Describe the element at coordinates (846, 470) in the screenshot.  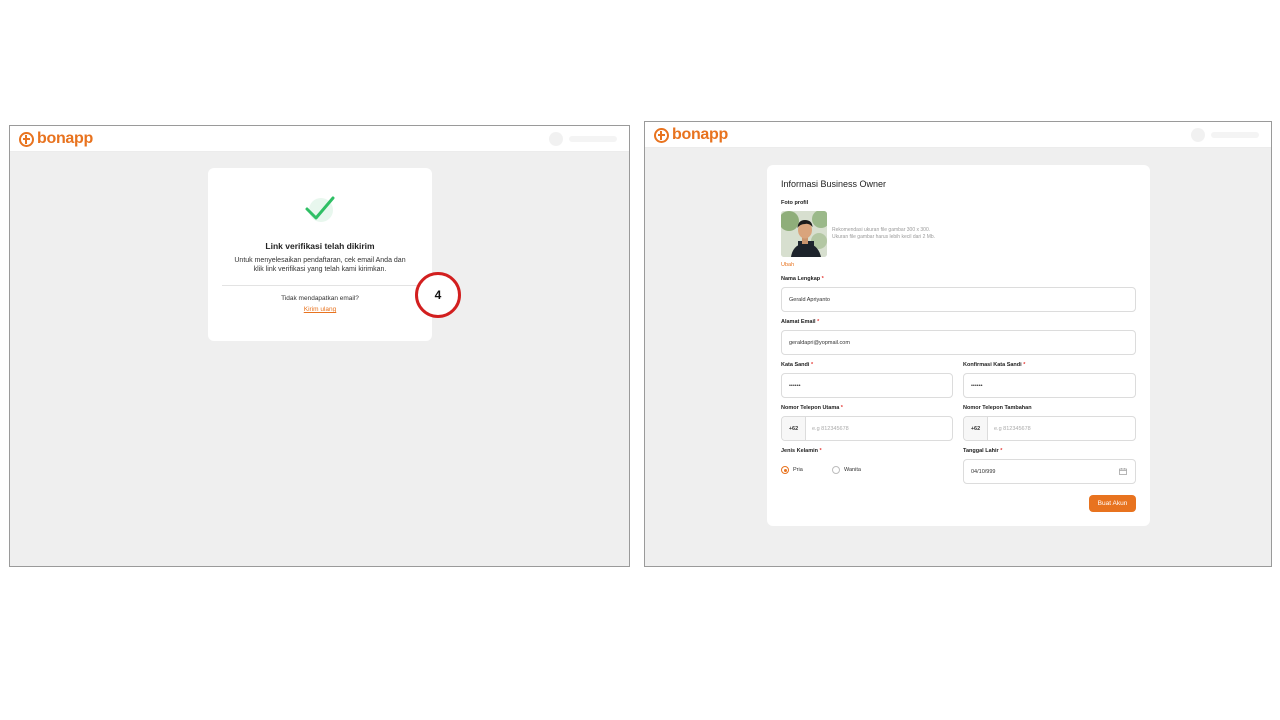
I see `gender-option-wanita: Wanita` at that location.